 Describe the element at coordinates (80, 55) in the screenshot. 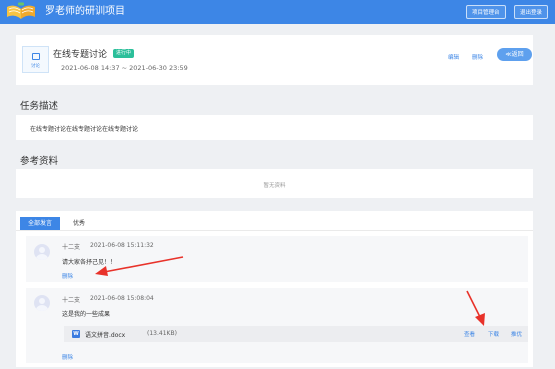

I see `task-title: 在线专题讨论` at that location.